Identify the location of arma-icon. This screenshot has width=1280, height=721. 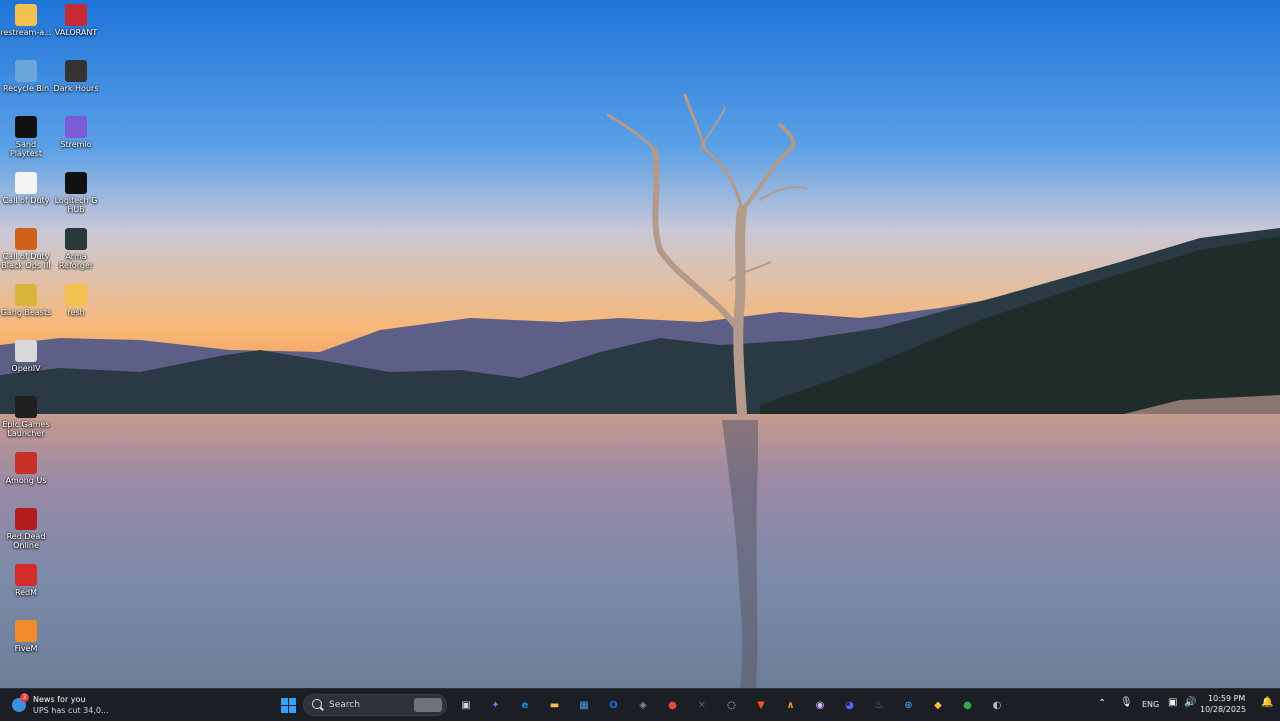
(76, 239).